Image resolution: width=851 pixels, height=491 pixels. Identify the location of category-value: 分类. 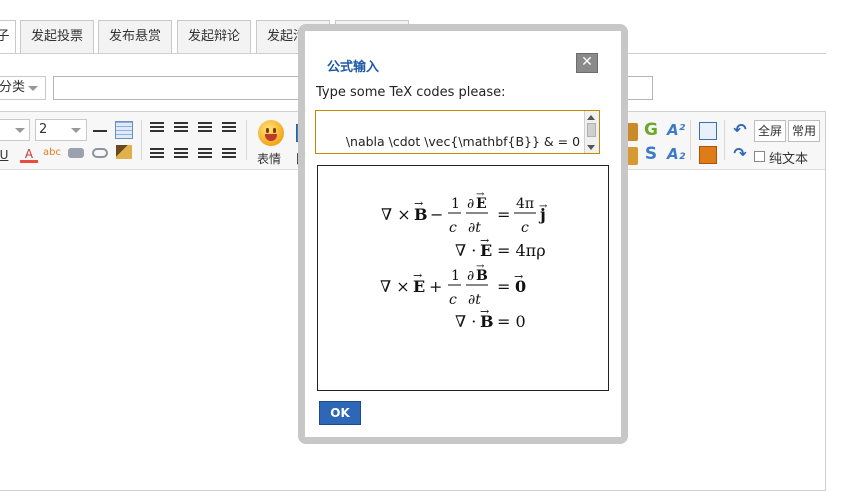
(13, 87).